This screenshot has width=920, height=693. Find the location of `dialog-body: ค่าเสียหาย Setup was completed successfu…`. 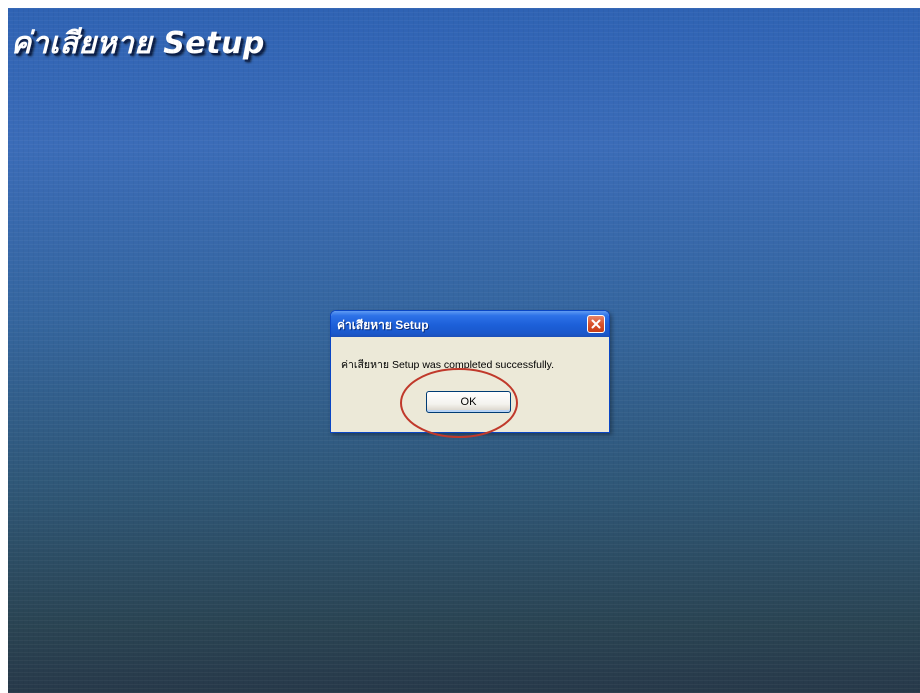

dialog-body: ค่าเสียหาย Setup was completed successfu… is located at coordinates (470, 384).